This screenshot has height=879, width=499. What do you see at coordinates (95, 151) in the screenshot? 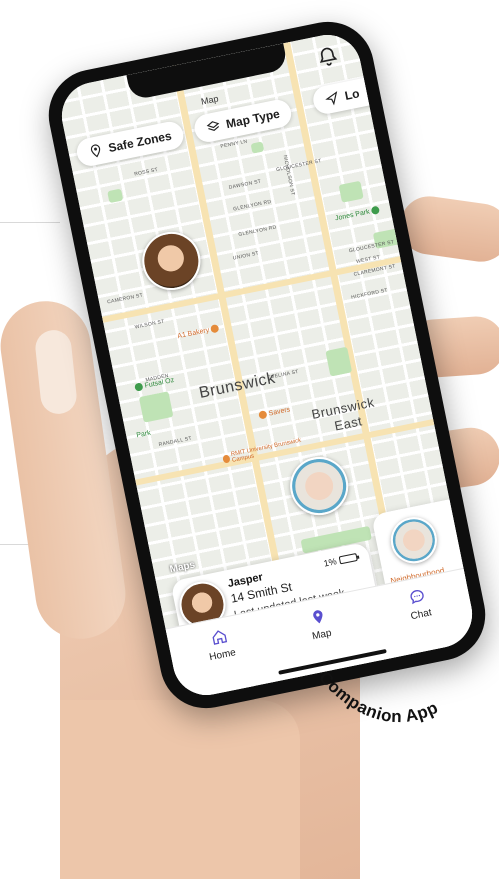
I see `location-pin-icon` at bounding box center [95, 151].